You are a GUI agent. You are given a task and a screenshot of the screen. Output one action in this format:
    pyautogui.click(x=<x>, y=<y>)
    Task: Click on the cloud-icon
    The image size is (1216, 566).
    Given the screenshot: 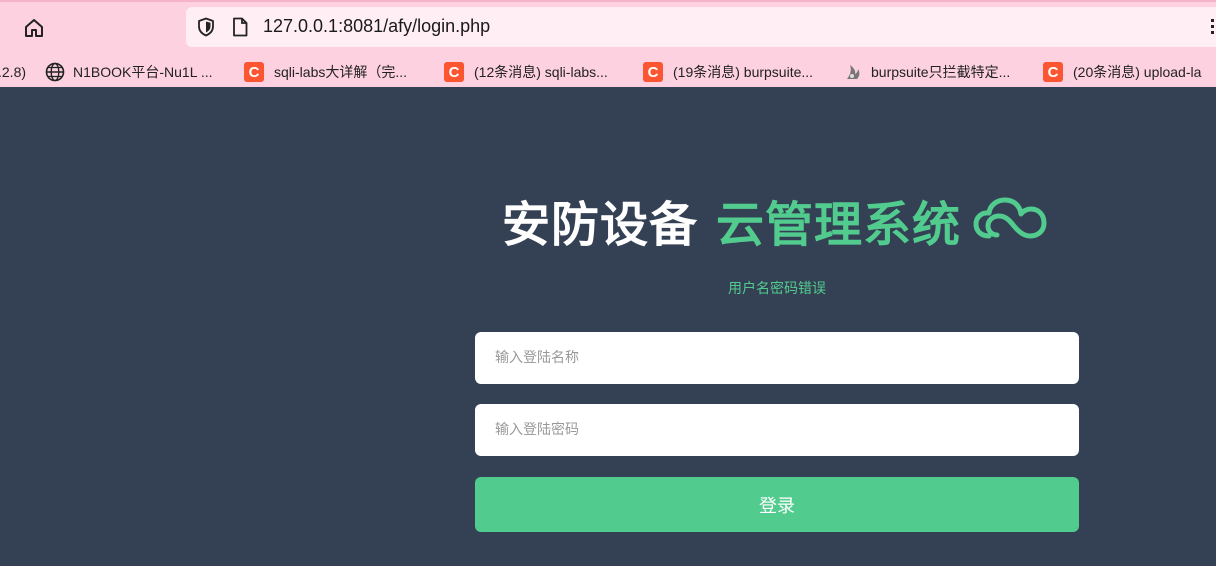 What is the action you would take?
    pyautogui.click(x=1010, y=218)
    